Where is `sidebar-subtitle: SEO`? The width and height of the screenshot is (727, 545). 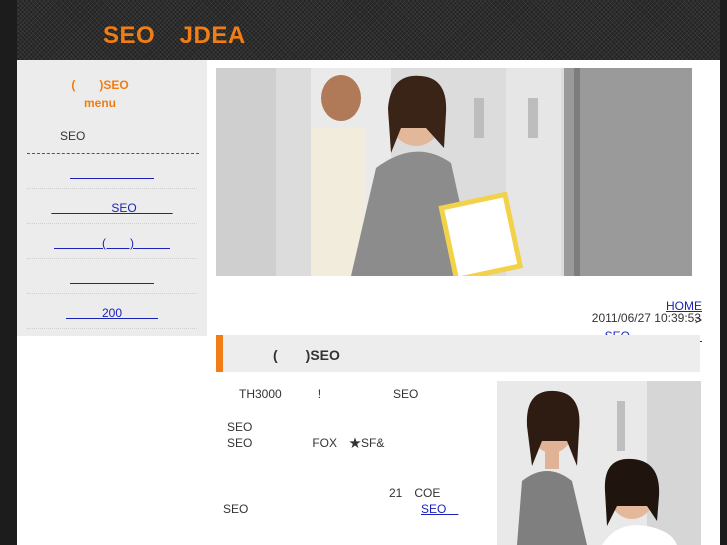 sidebar-subtitle: SEO is located at coordinates (73, 136).